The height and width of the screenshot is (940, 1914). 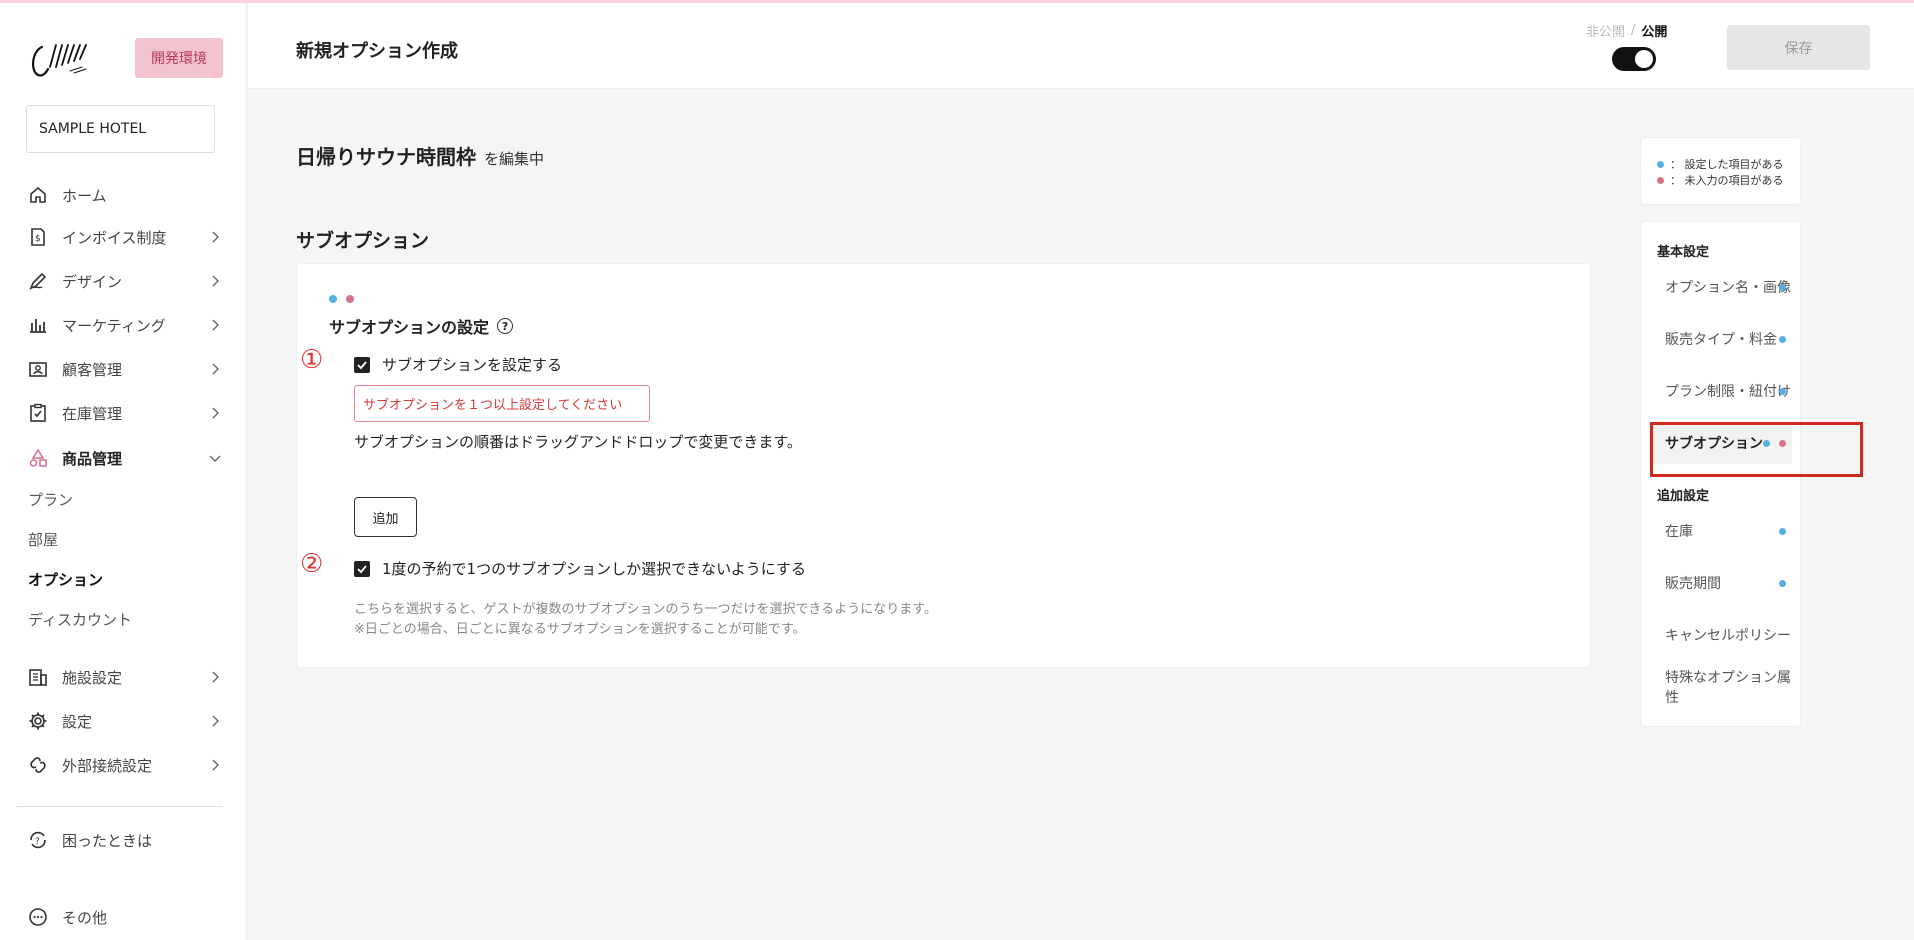 I want to click on sidebar-item-customer: 顧客管理, so click(x=124, y=369).